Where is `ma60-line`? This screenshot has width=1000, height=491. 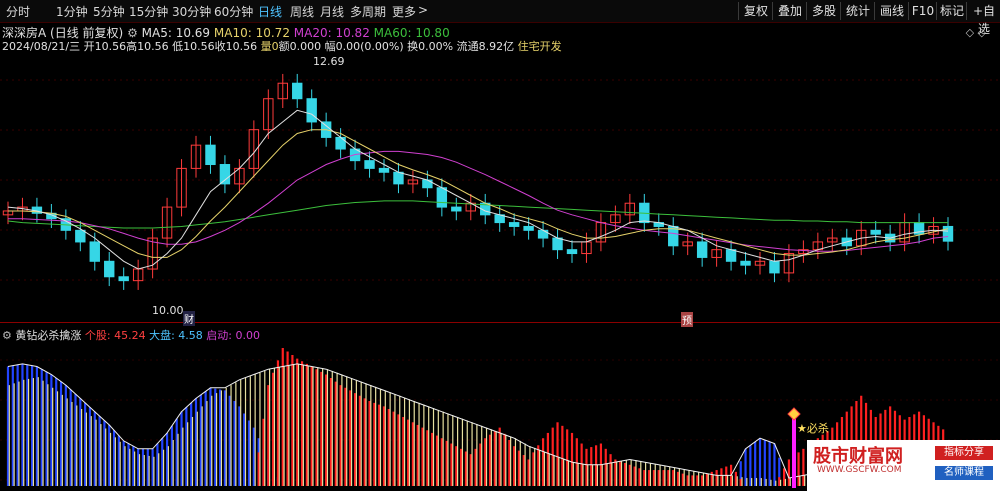 ma60-line is located at coordinates (477, 214).